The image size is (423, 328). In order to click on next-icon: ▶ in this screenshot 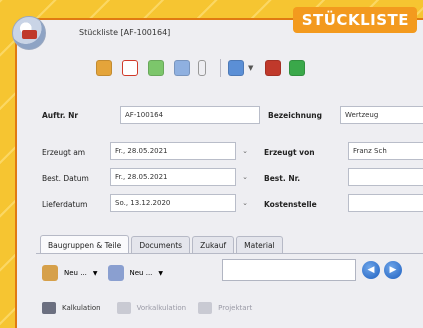, I will do `click(393, 270)`.